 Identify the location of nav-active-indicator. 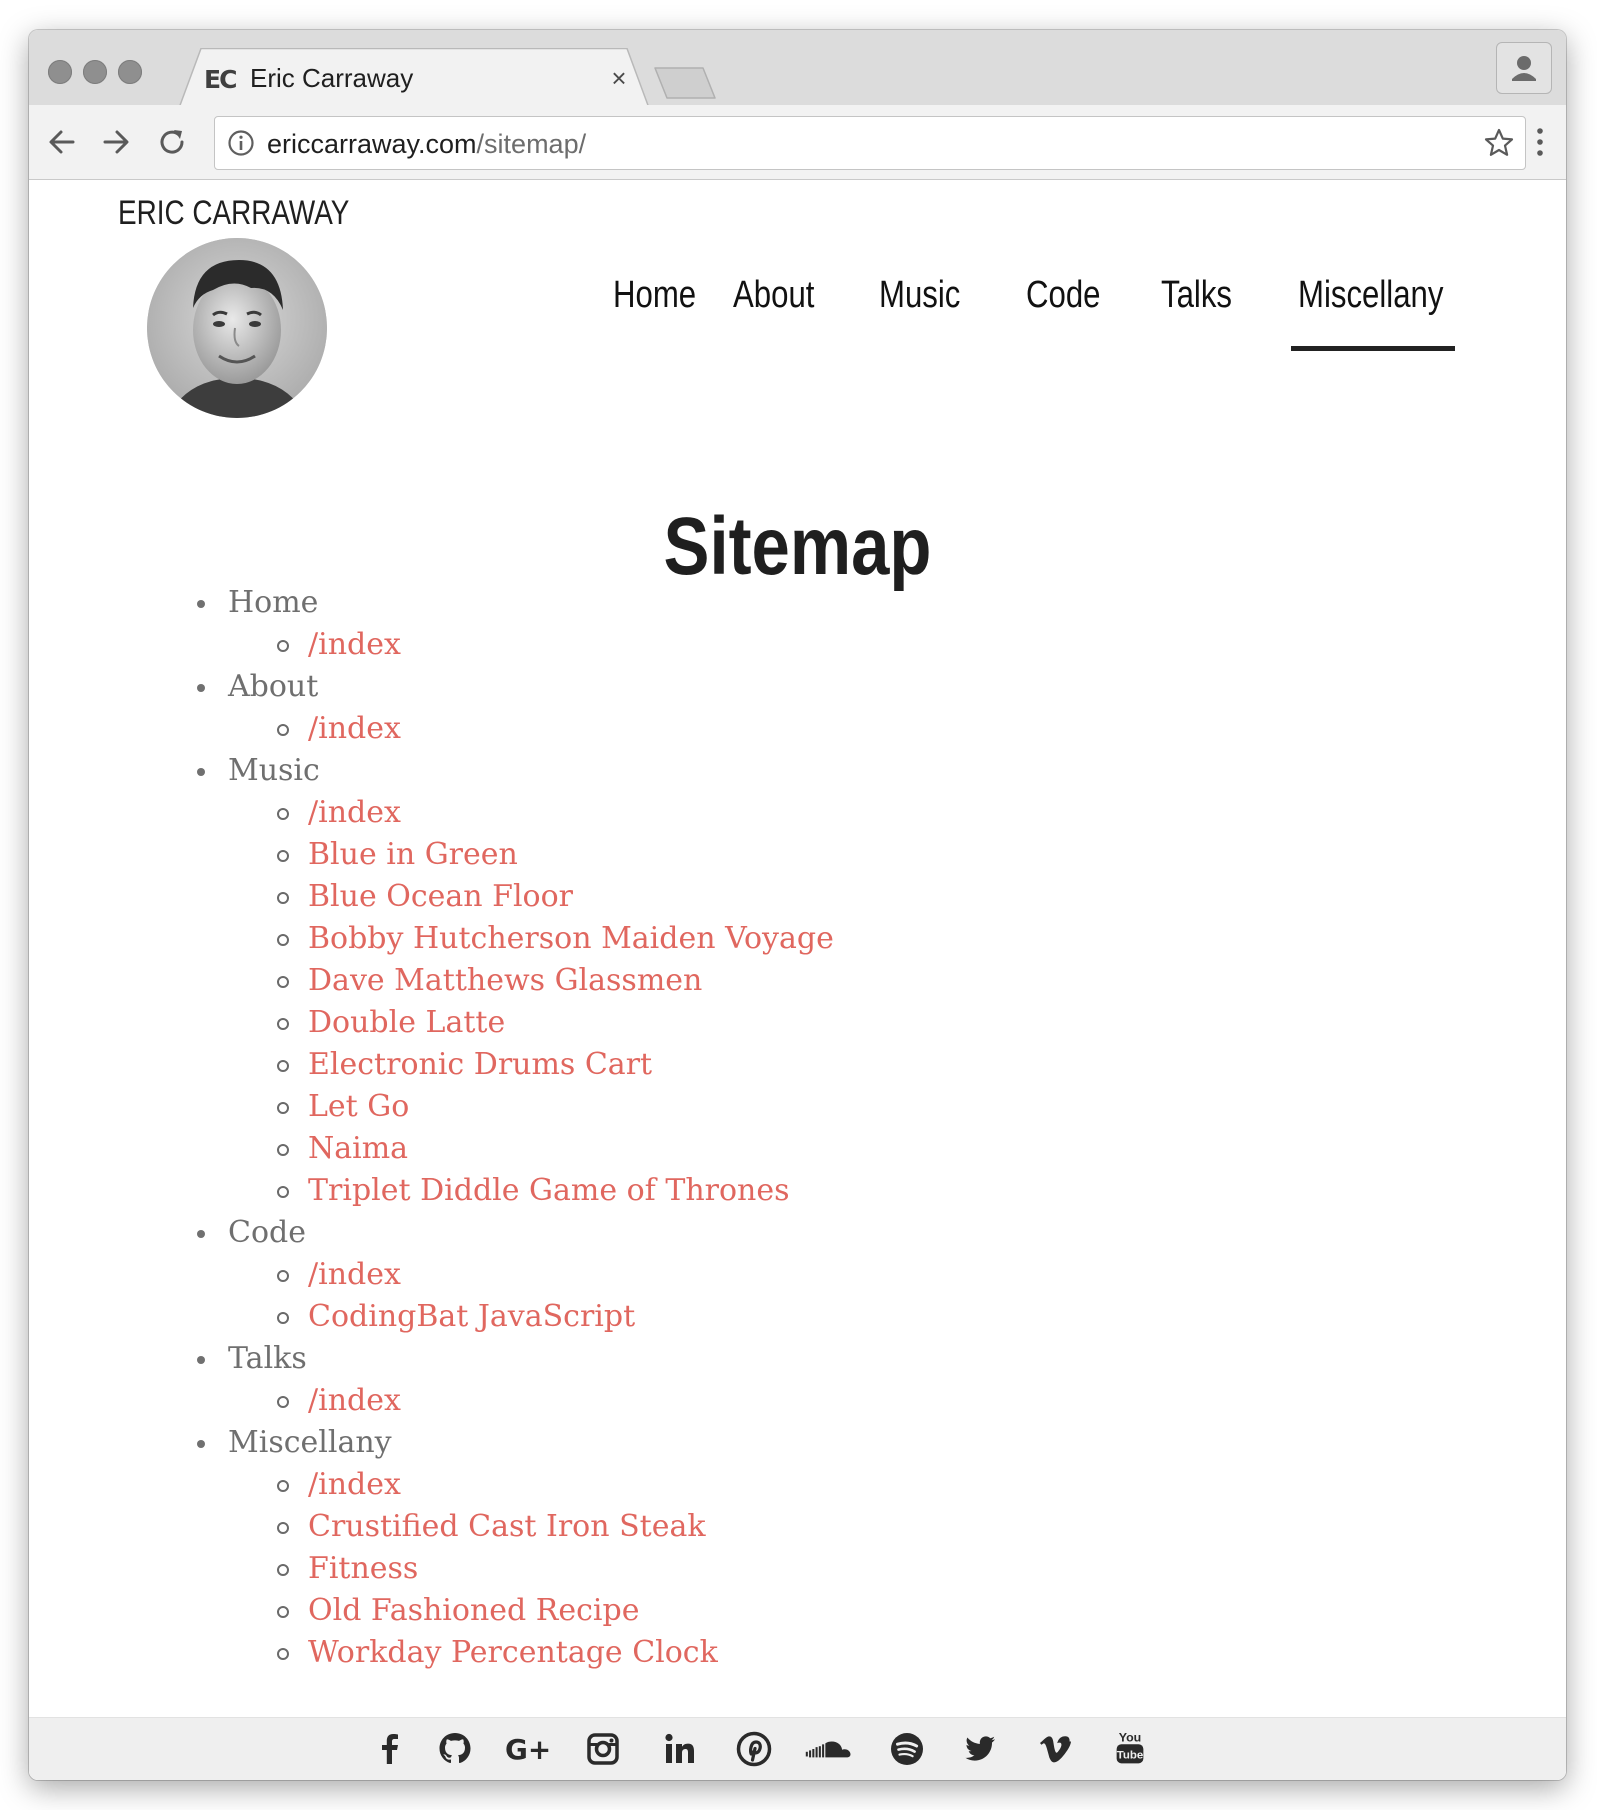
(1373, 348).